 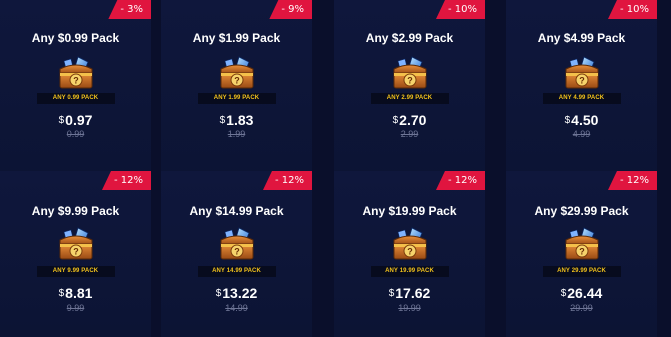 What do you see at coordinates (236, 98) in the screenshot?
I see `pack-label: ANY 1.99 PACK` at bounding box center [236, 98].